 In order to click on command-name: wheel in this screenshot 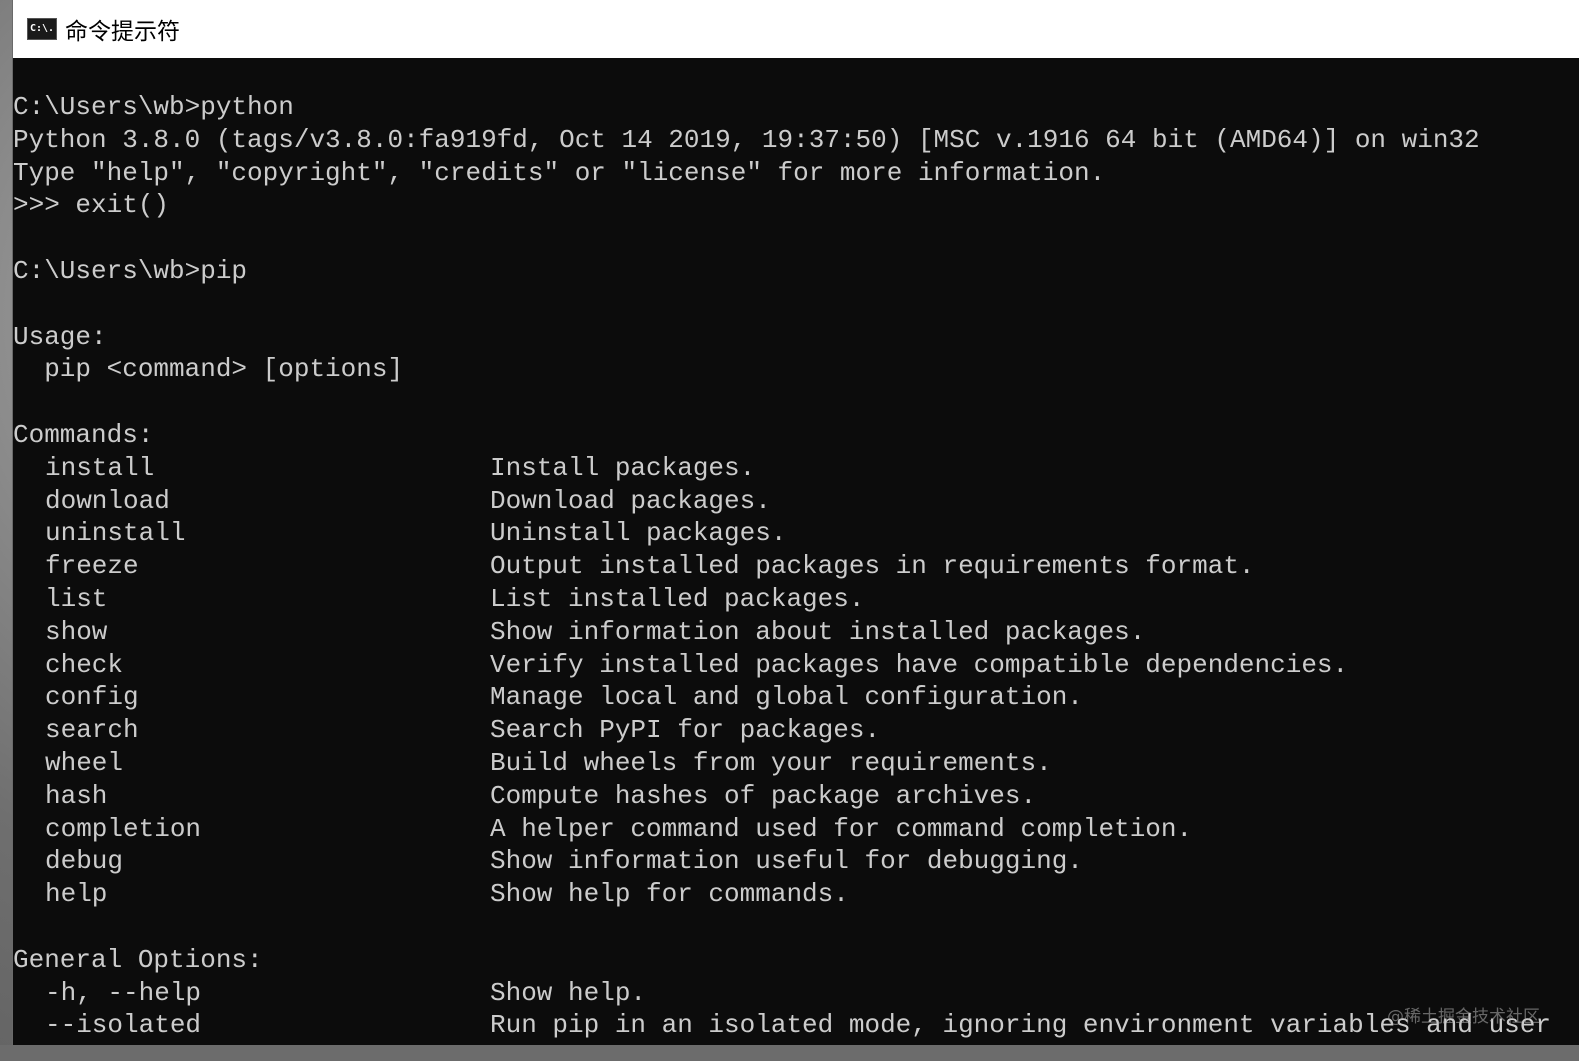, I will do `click(84, 762)`.